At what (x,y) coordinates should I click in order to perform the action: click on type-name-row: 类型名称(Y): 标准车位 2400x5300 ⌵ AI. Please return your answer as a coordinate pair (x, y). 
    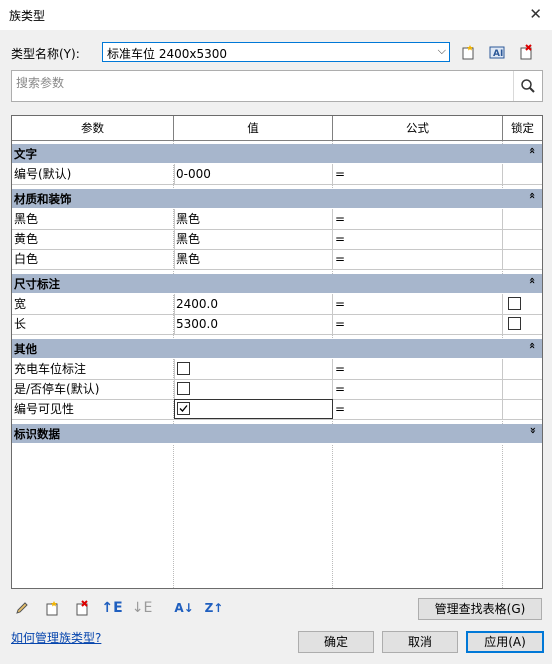
    Looking at the image, I should click on (276, 53).